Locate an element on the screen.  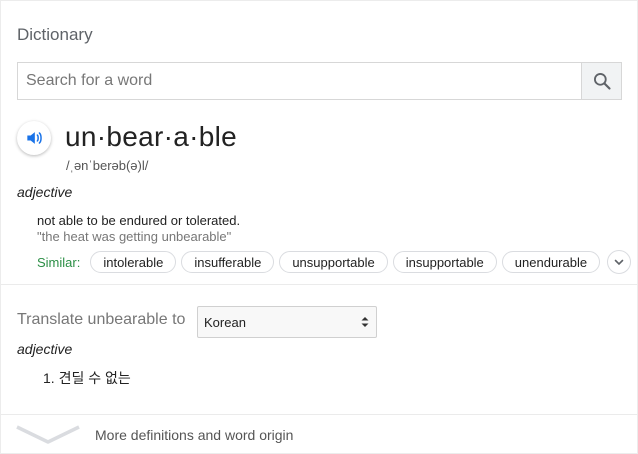
similar-chip: unsupportable is located at coordinates (333, 262).